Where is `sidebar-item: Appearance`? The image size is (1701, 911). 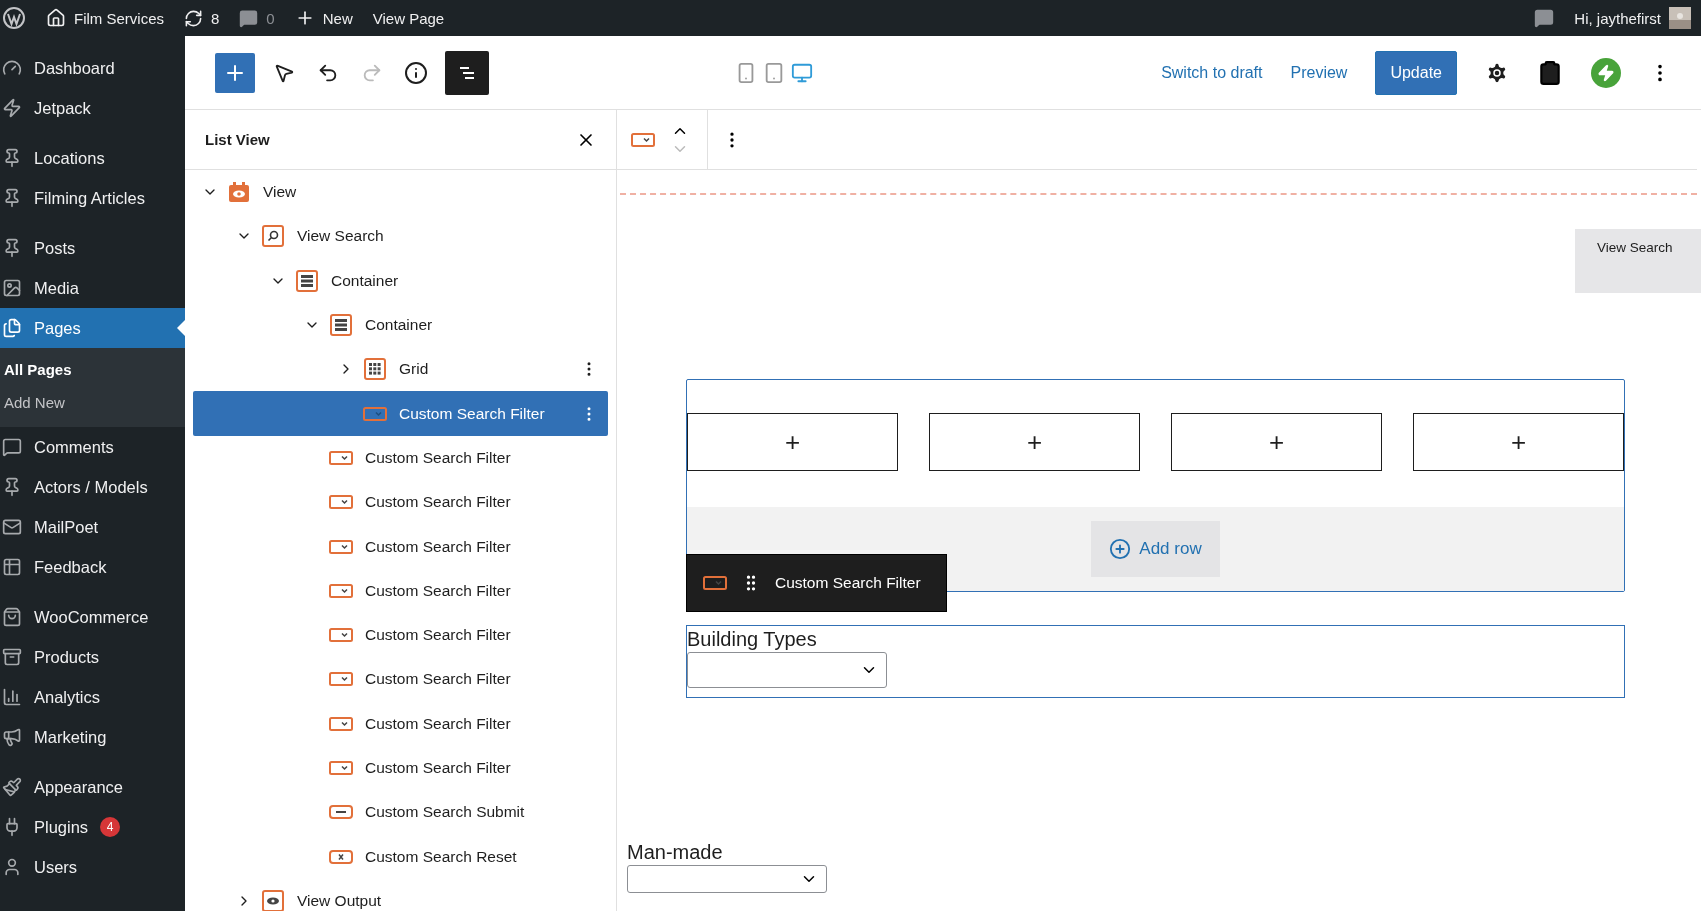
sidebar-item: Appearance is located at coordinates (92, 787).